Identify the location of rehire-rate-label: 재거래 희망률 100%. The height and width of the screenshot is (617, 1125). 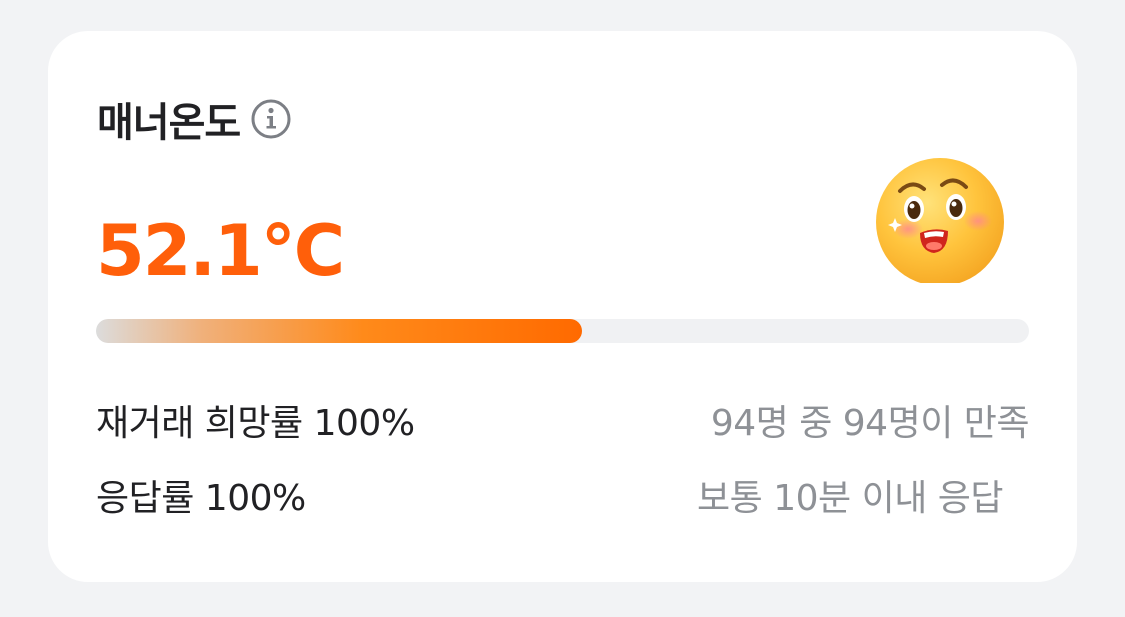
(255, 423).